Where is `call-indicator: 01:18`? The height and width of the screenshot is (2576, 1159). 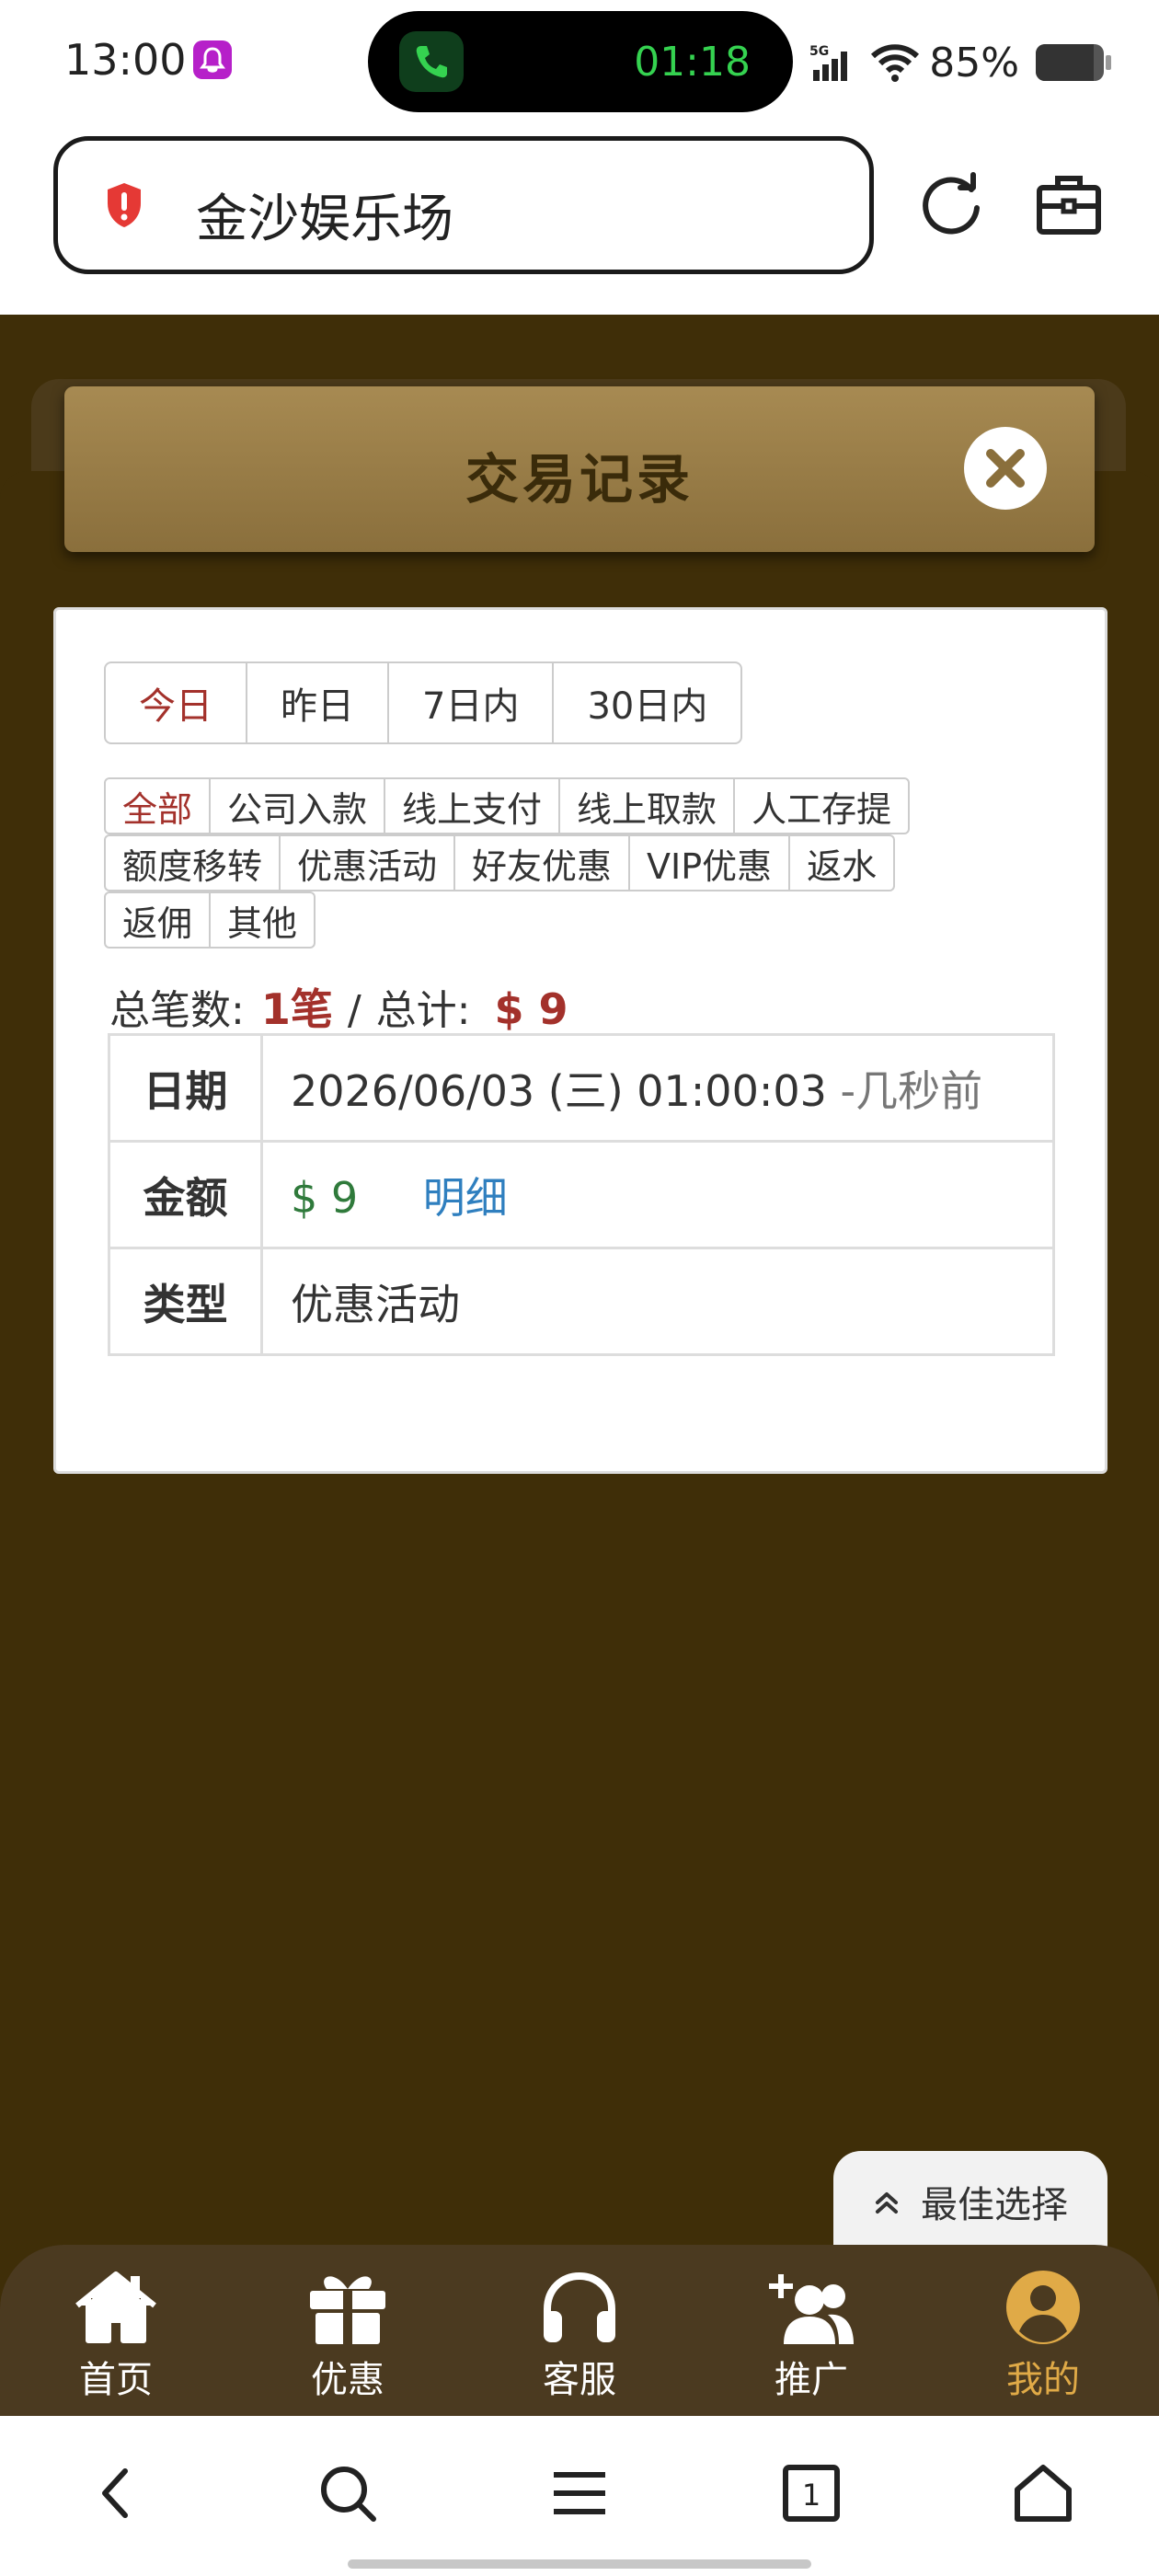 call-indicator: 01:18 is located at coordinates (580, 61).